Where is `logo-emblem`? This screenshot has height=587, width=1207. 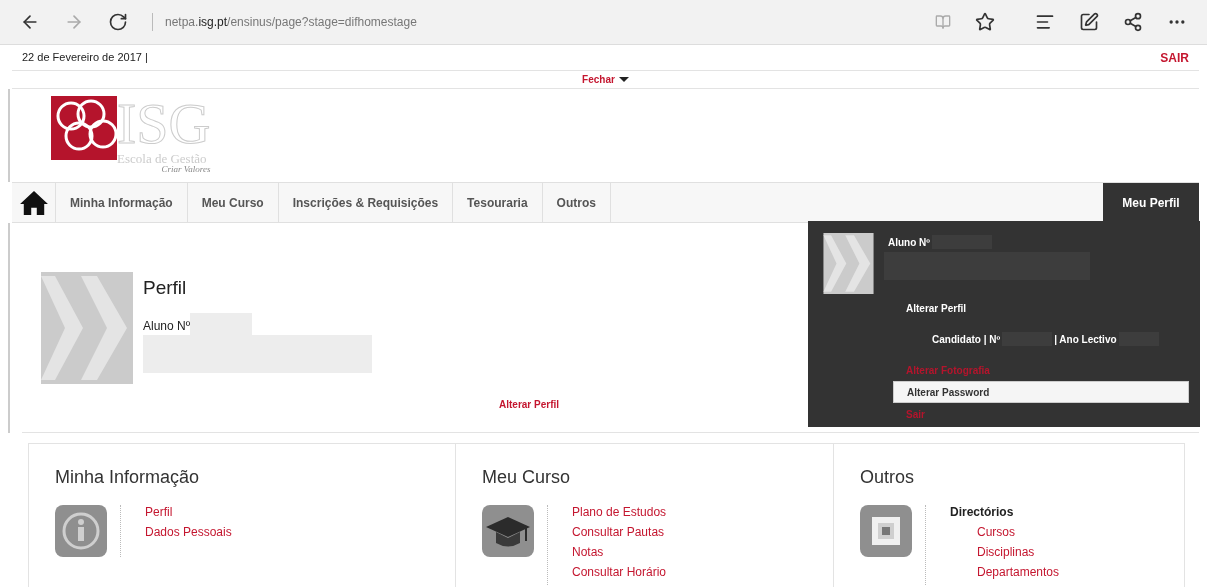 logo-emblem is located at coordinates (84, 128).